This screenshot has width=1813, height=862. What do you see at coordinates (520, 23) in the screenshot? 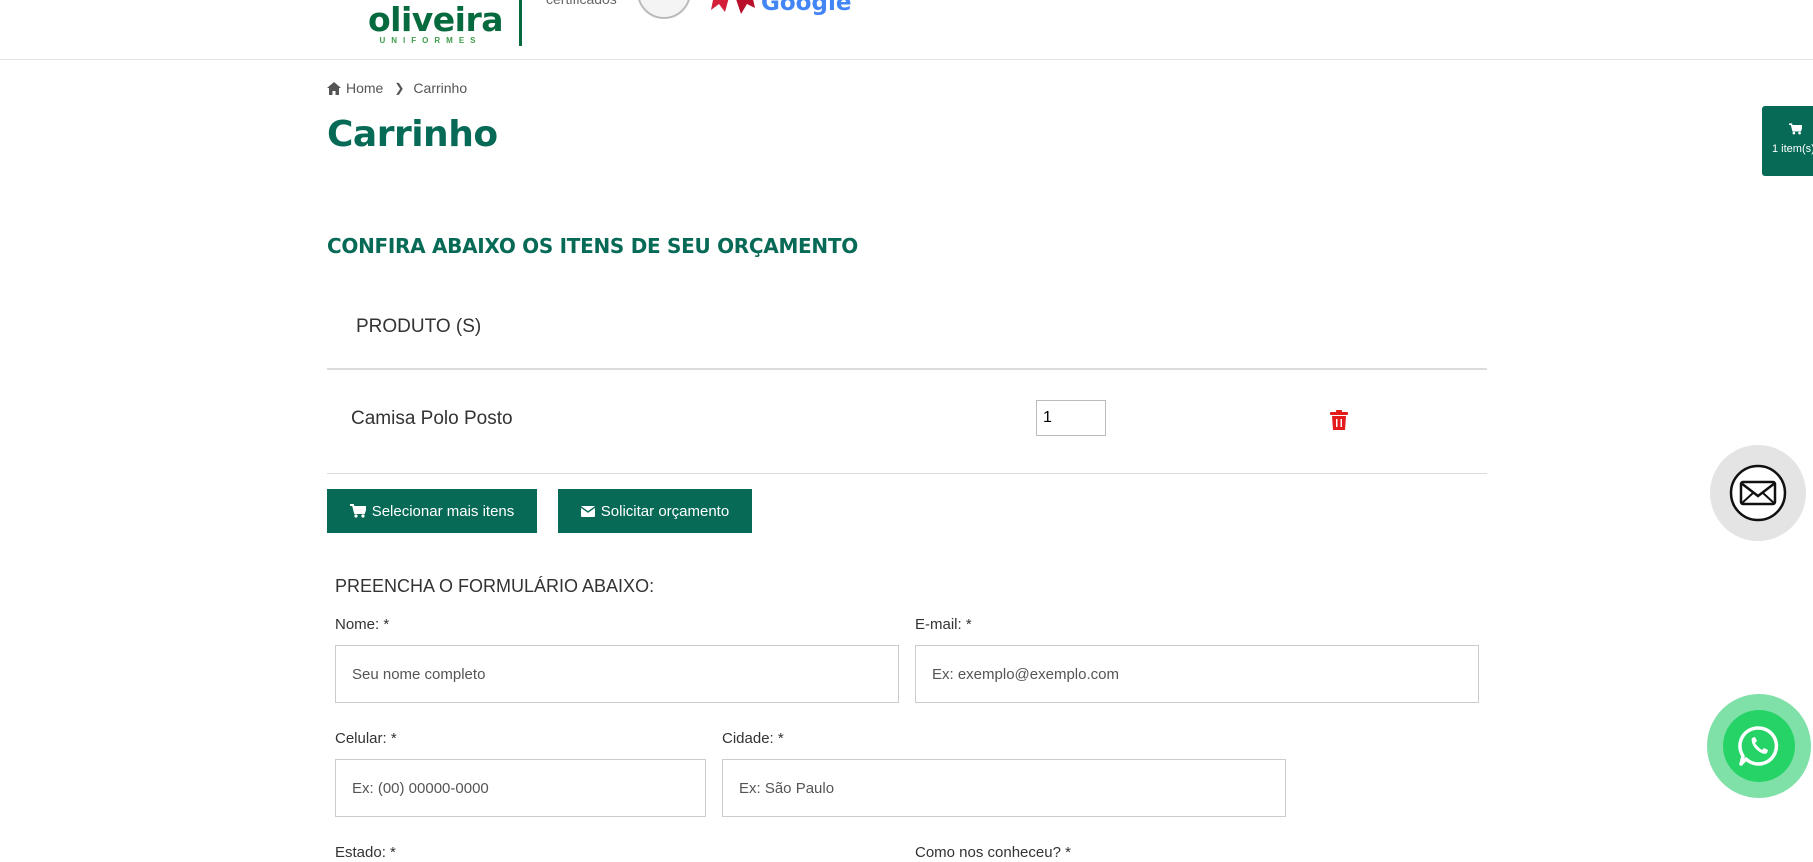
I see `header-divider` at bounding box center [520, 23].